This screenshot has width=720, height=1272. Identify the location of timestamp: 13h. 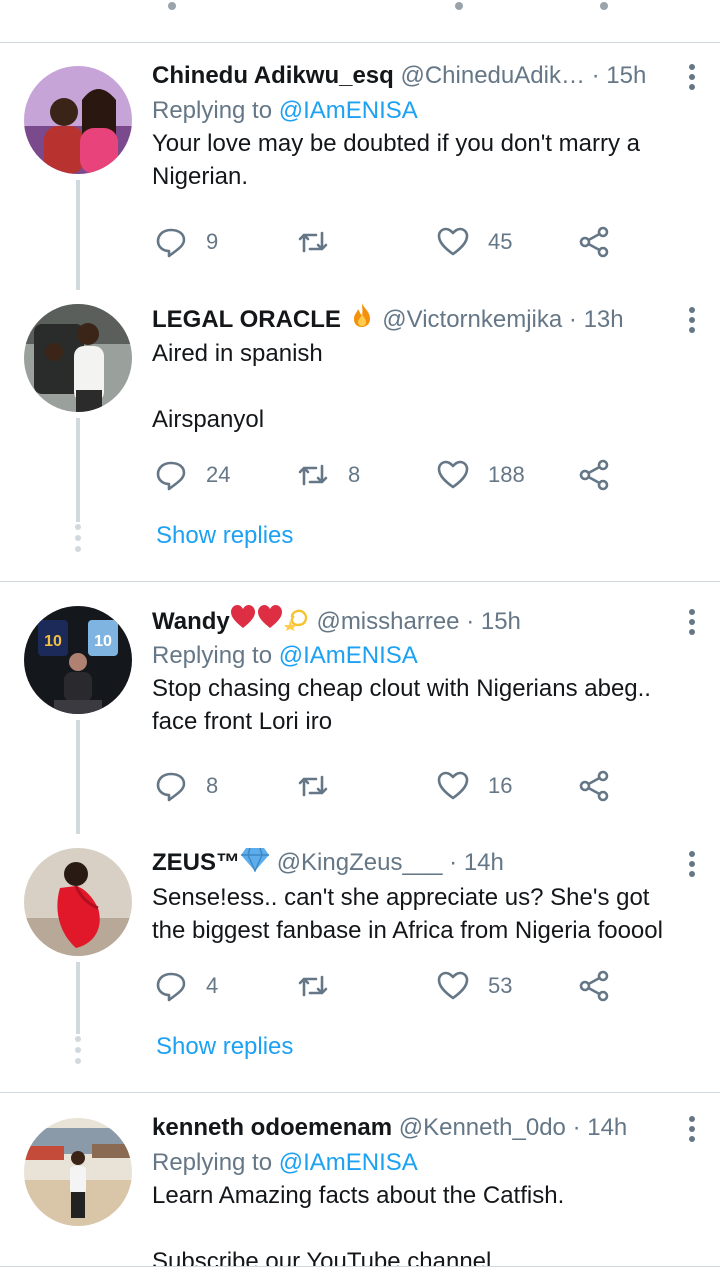
(604, 319).